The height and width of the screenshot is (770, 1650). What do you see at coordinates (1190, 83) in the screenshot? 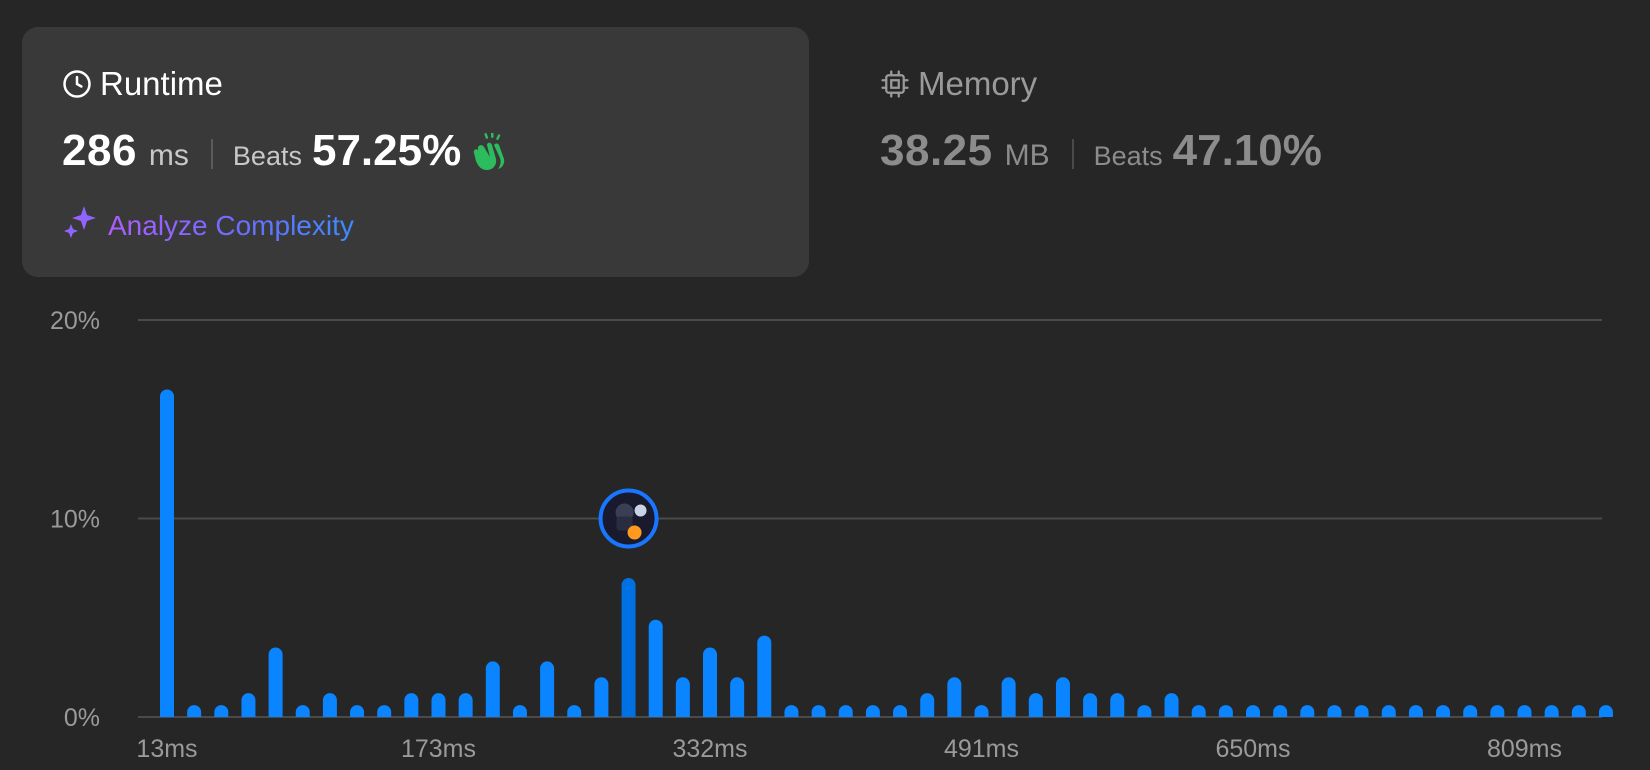
I see `memory-header: Memory` at bounding box center [1190, 83].